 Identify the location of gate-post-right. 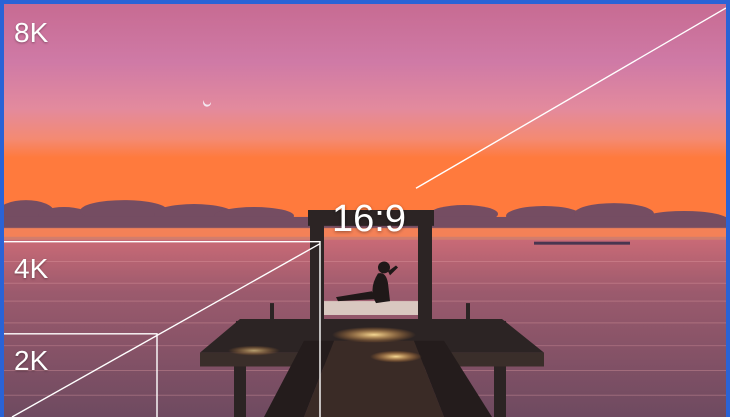
(425, 267).